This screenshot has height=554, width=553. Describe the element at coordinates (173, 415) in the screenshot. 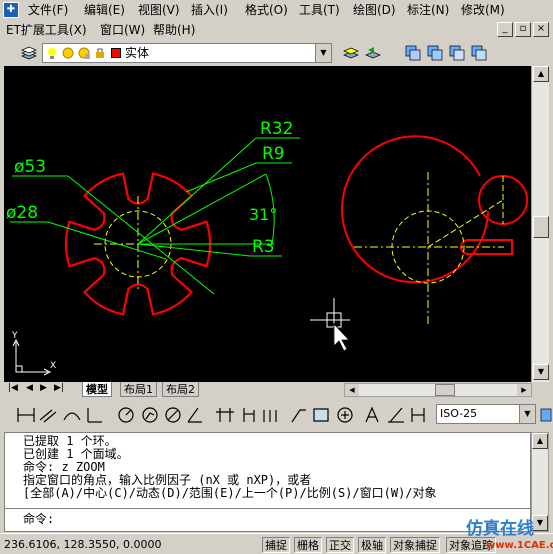

I see `diameter-icon` at that location.